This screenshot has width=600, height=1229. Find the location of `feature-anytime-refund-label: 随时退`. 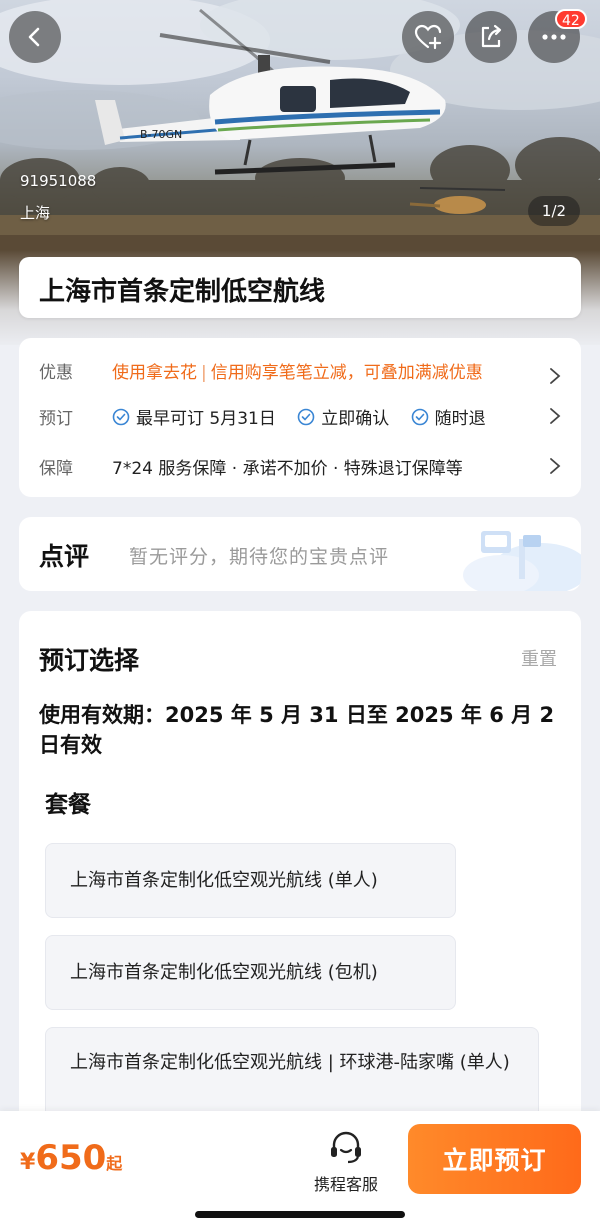

feature-anytime-refund-label: 随时退 is located at coordinates (460, 419).